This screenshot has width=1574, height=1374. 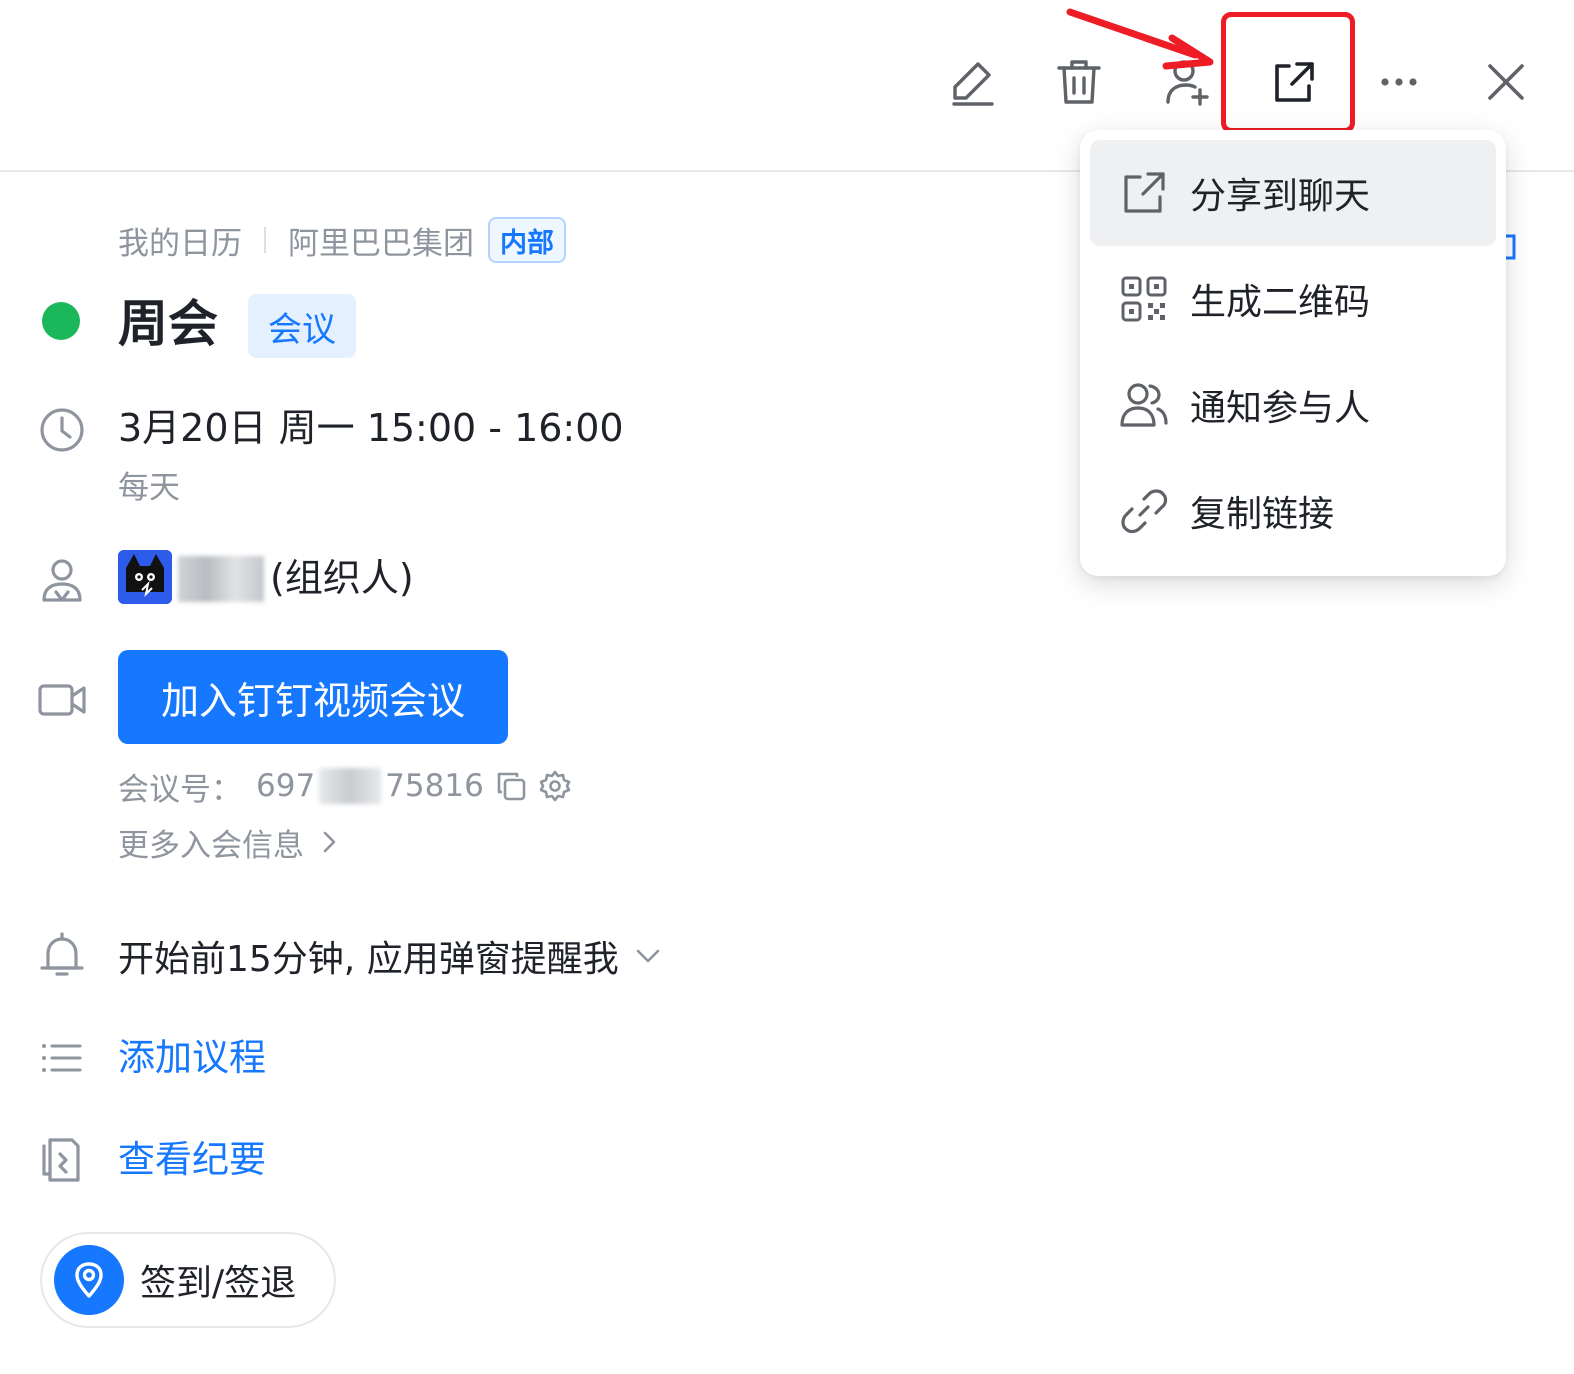 I want to click on link-icon, so click(x=1144, y=511).